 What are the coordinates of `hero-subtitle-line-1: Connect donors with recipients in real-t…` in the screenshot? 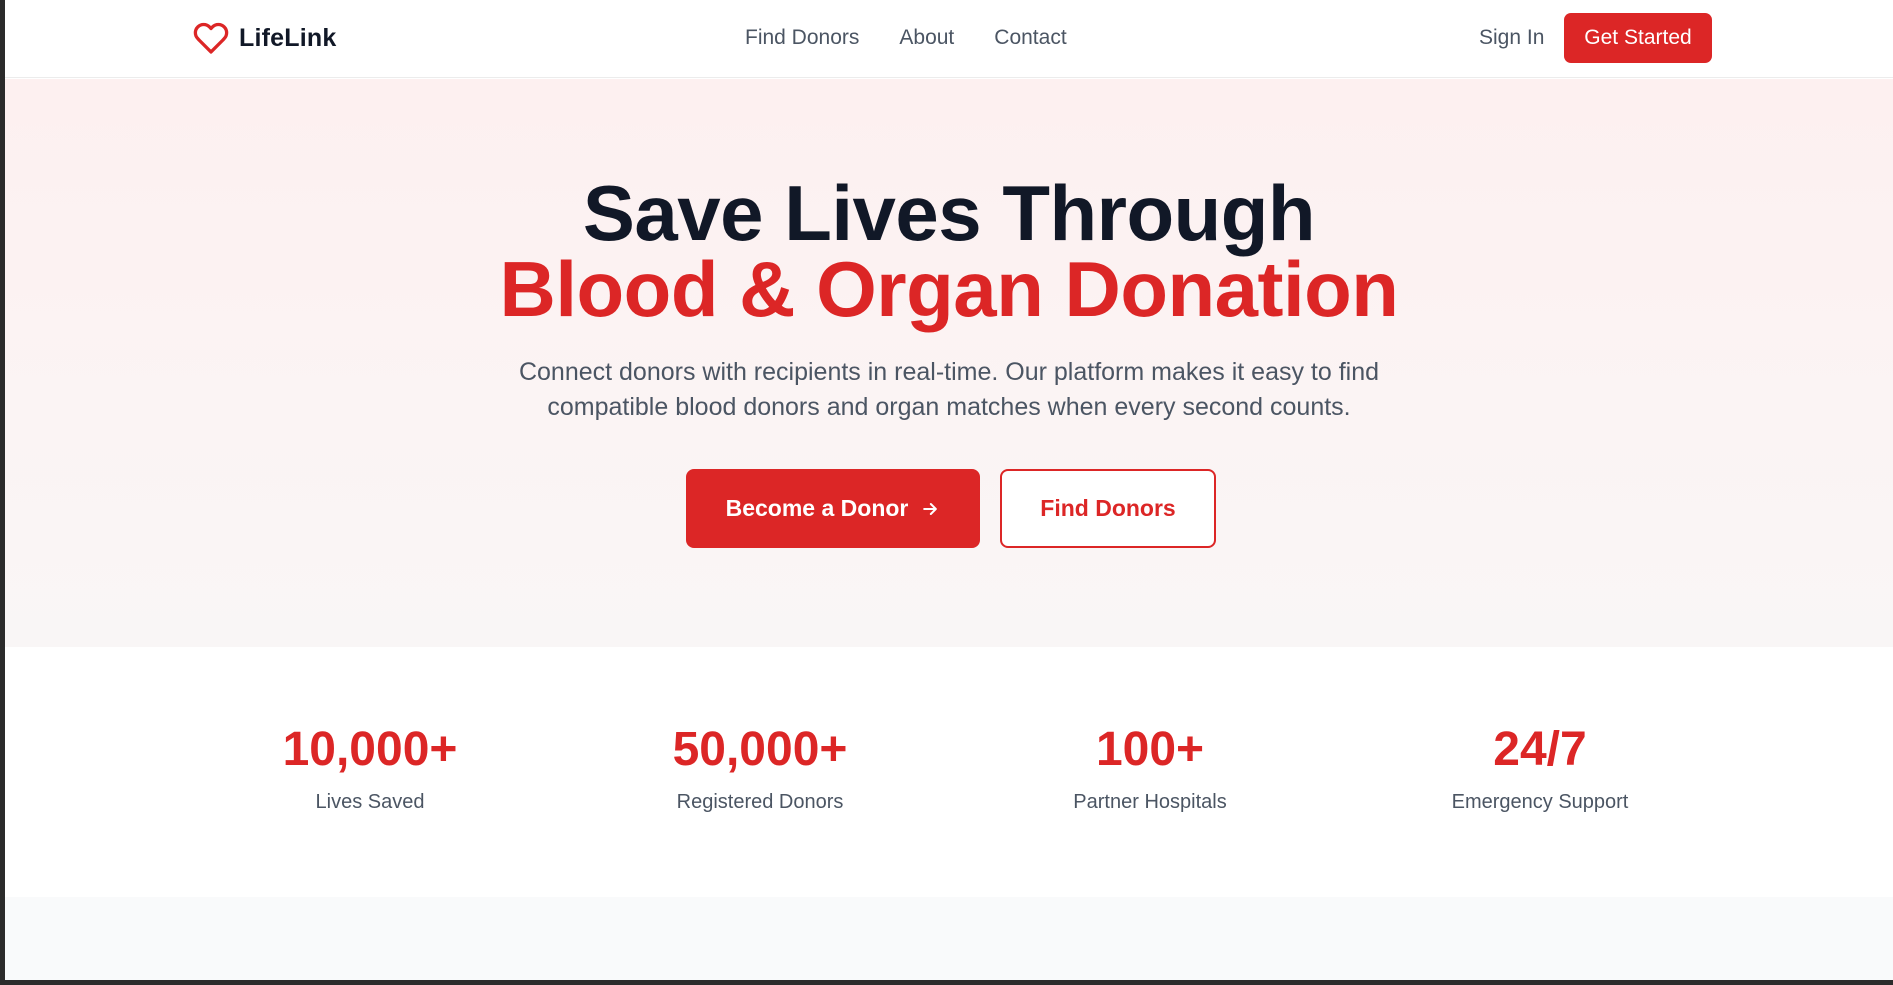 It's located at (949, 372).